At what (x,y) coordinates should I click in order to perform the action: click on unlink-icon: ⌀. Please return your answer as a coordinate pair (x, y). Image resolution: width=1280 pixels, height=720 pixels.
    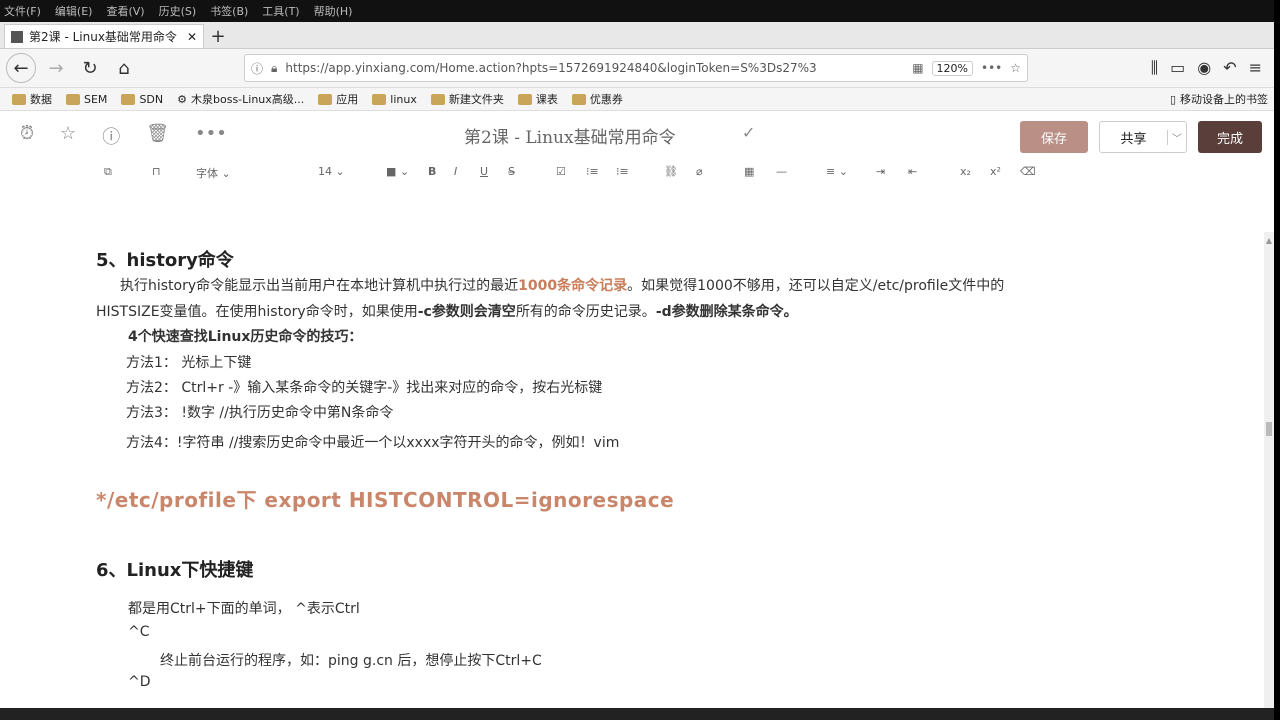
    Looking at the image, I should click on (699, 171).